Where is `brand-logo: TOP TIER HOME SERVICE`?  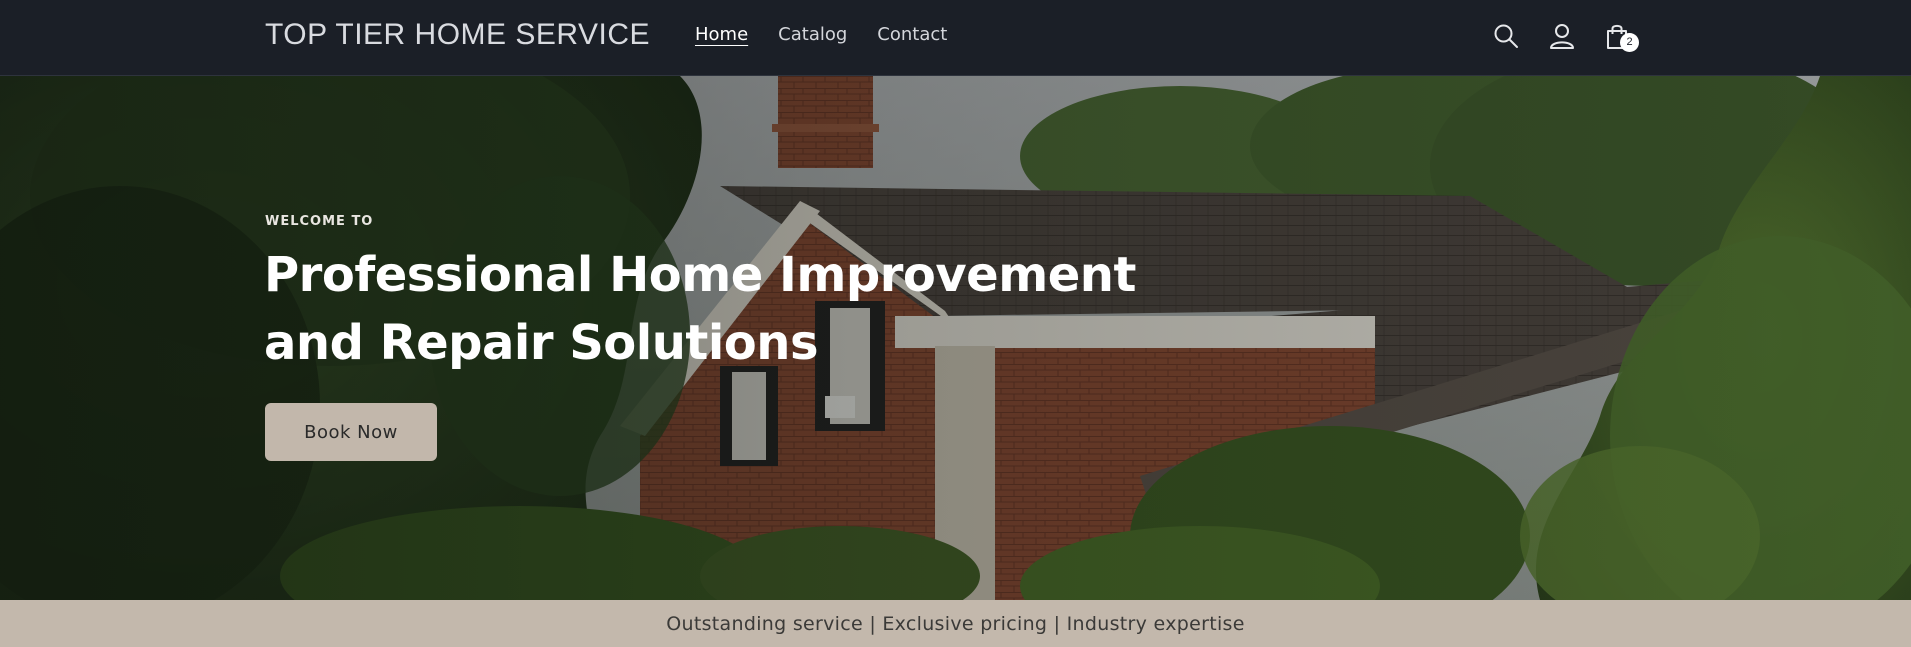 brand-logo: TOP TIER HOME SERVICE is located at coordinates (457, 35).